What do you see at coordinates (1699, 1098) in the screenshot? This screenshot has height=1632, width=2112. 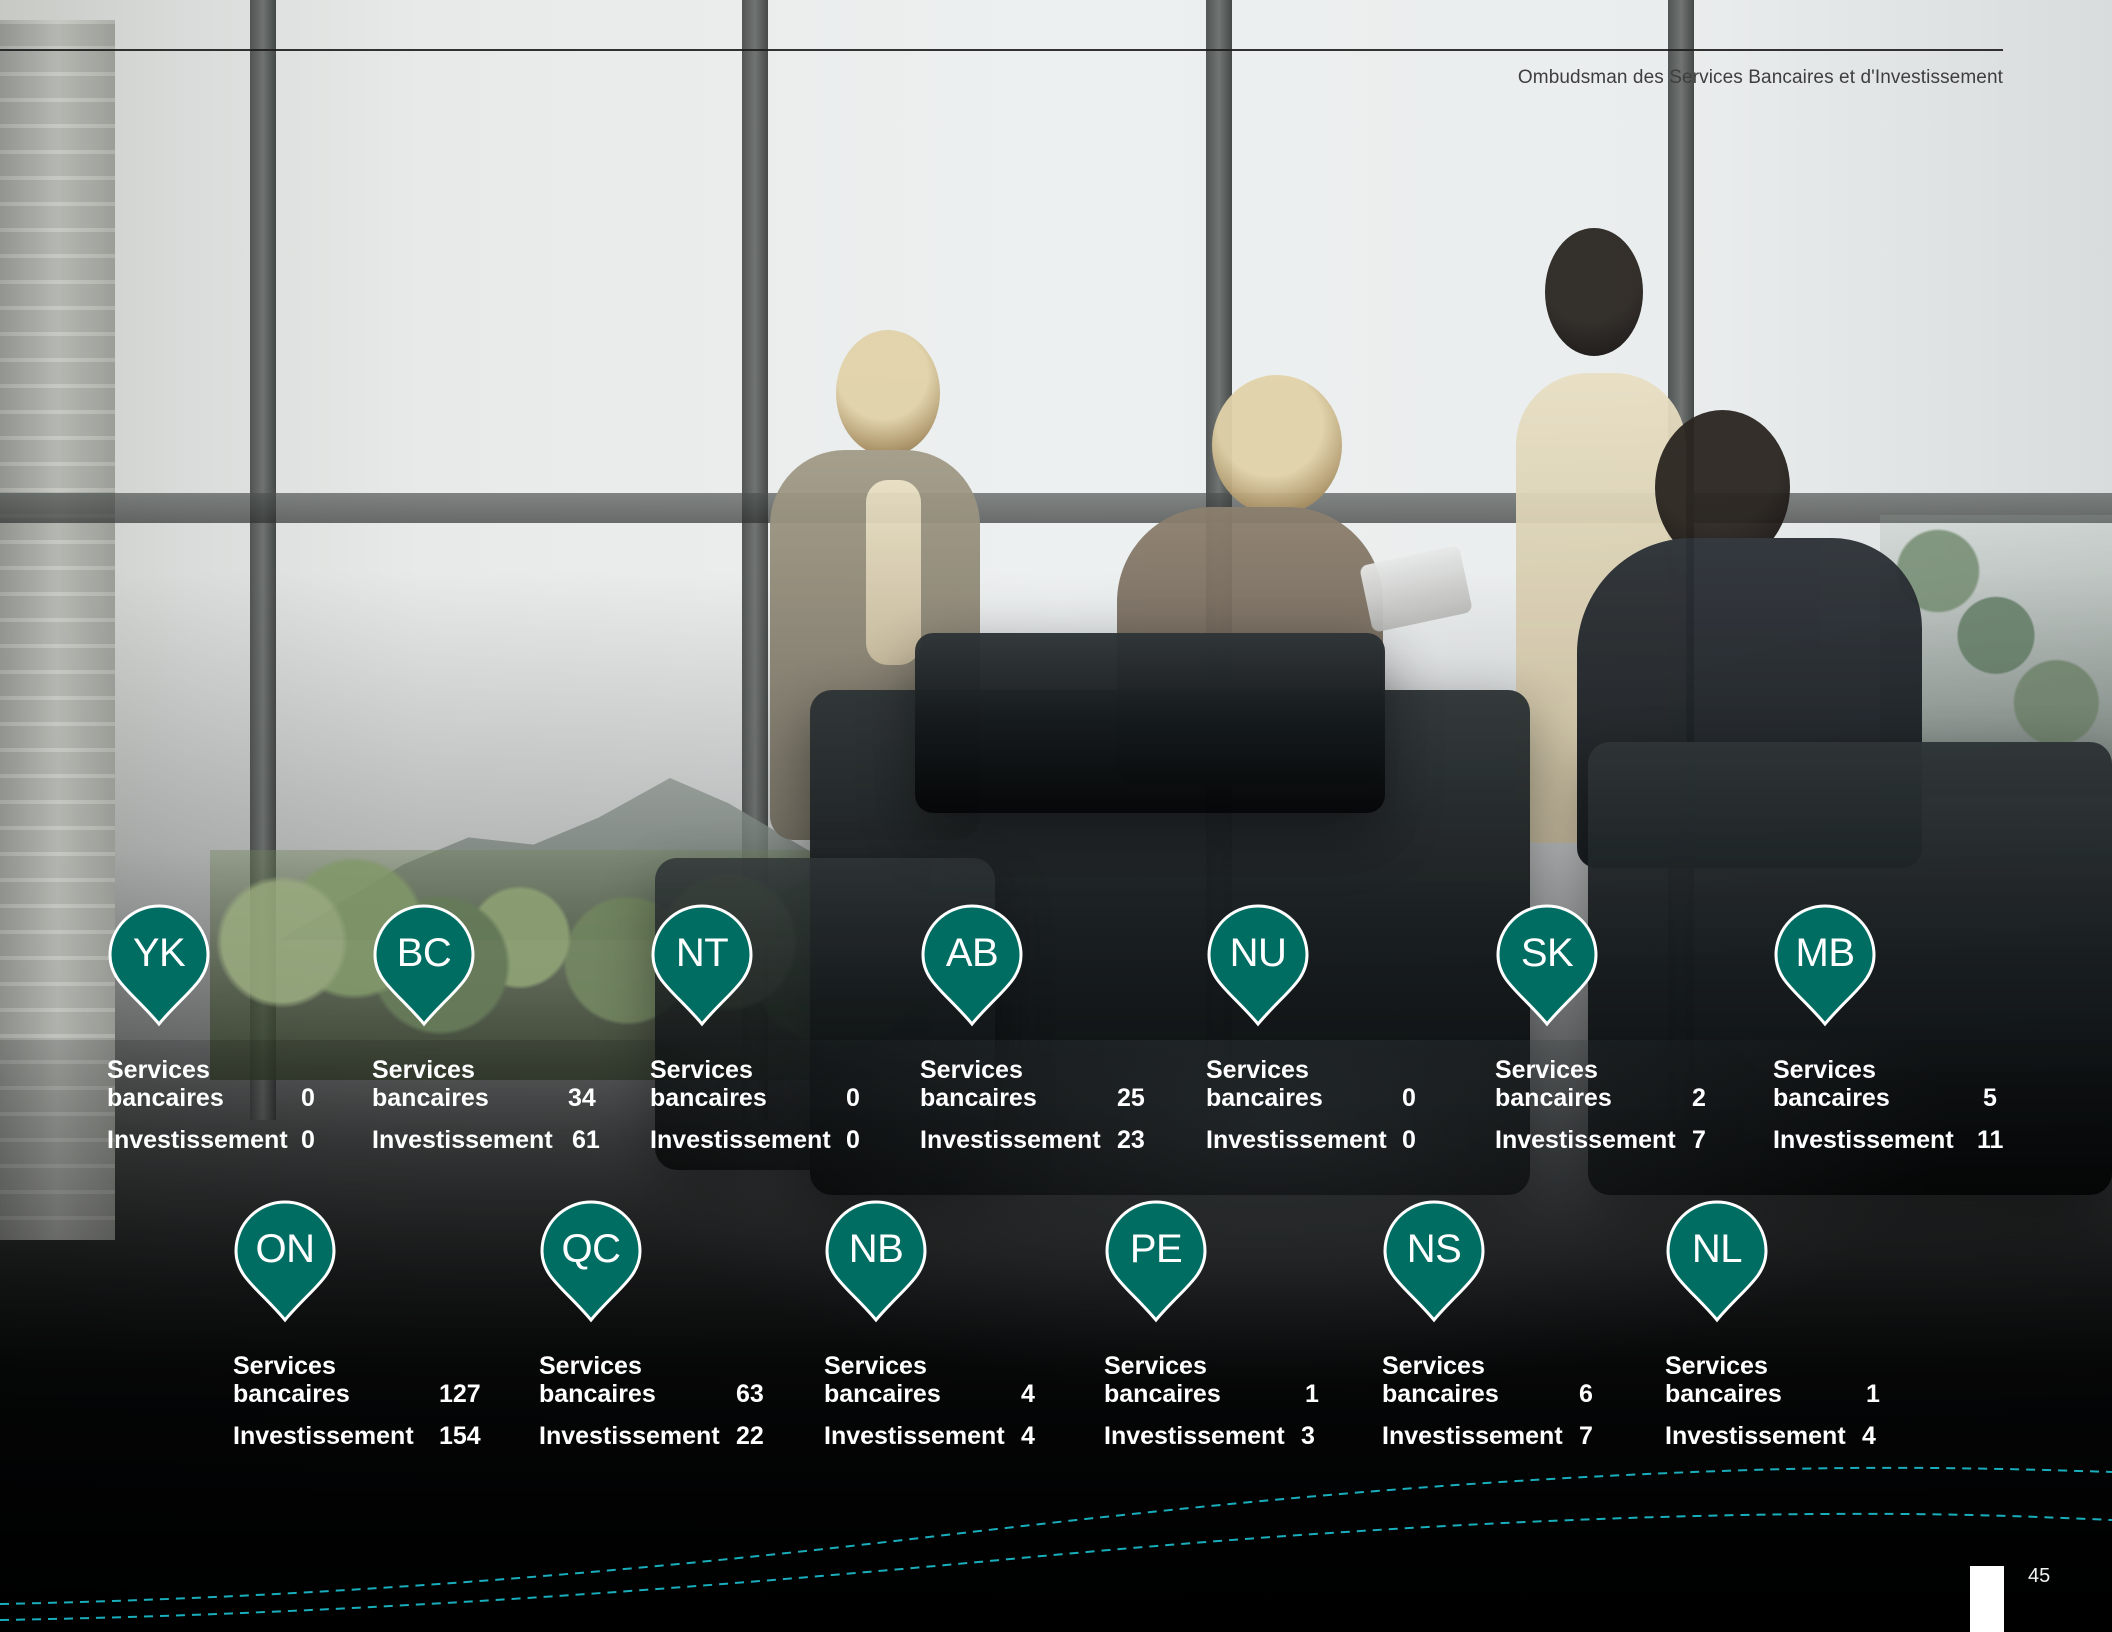 I see `services-value: 2` at bounding box center [1699, 1098].